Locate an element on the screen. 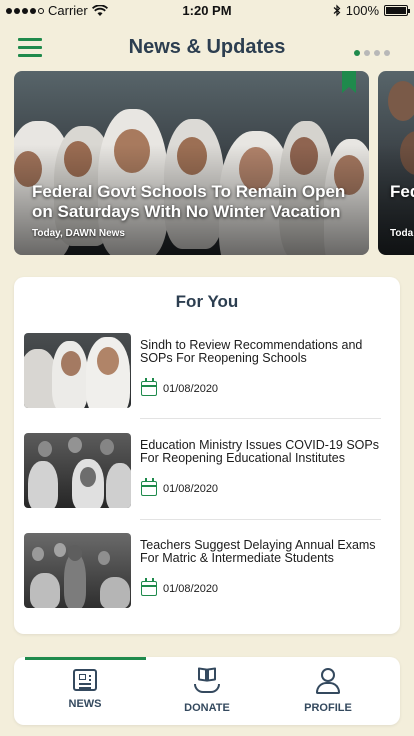 The height and width of the screenshot is (736, 414). tab-profile: PROFILE is located at coordinates (328, 693).